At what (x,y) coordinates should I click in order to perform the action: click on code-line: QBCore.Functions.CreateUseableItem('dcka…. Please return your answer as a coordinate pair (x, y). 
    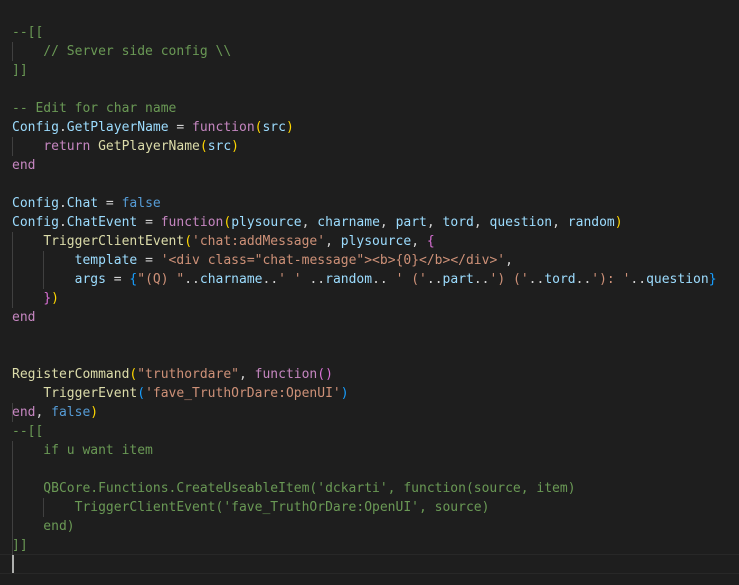
    Looking at the image, I should click on (294, 488).